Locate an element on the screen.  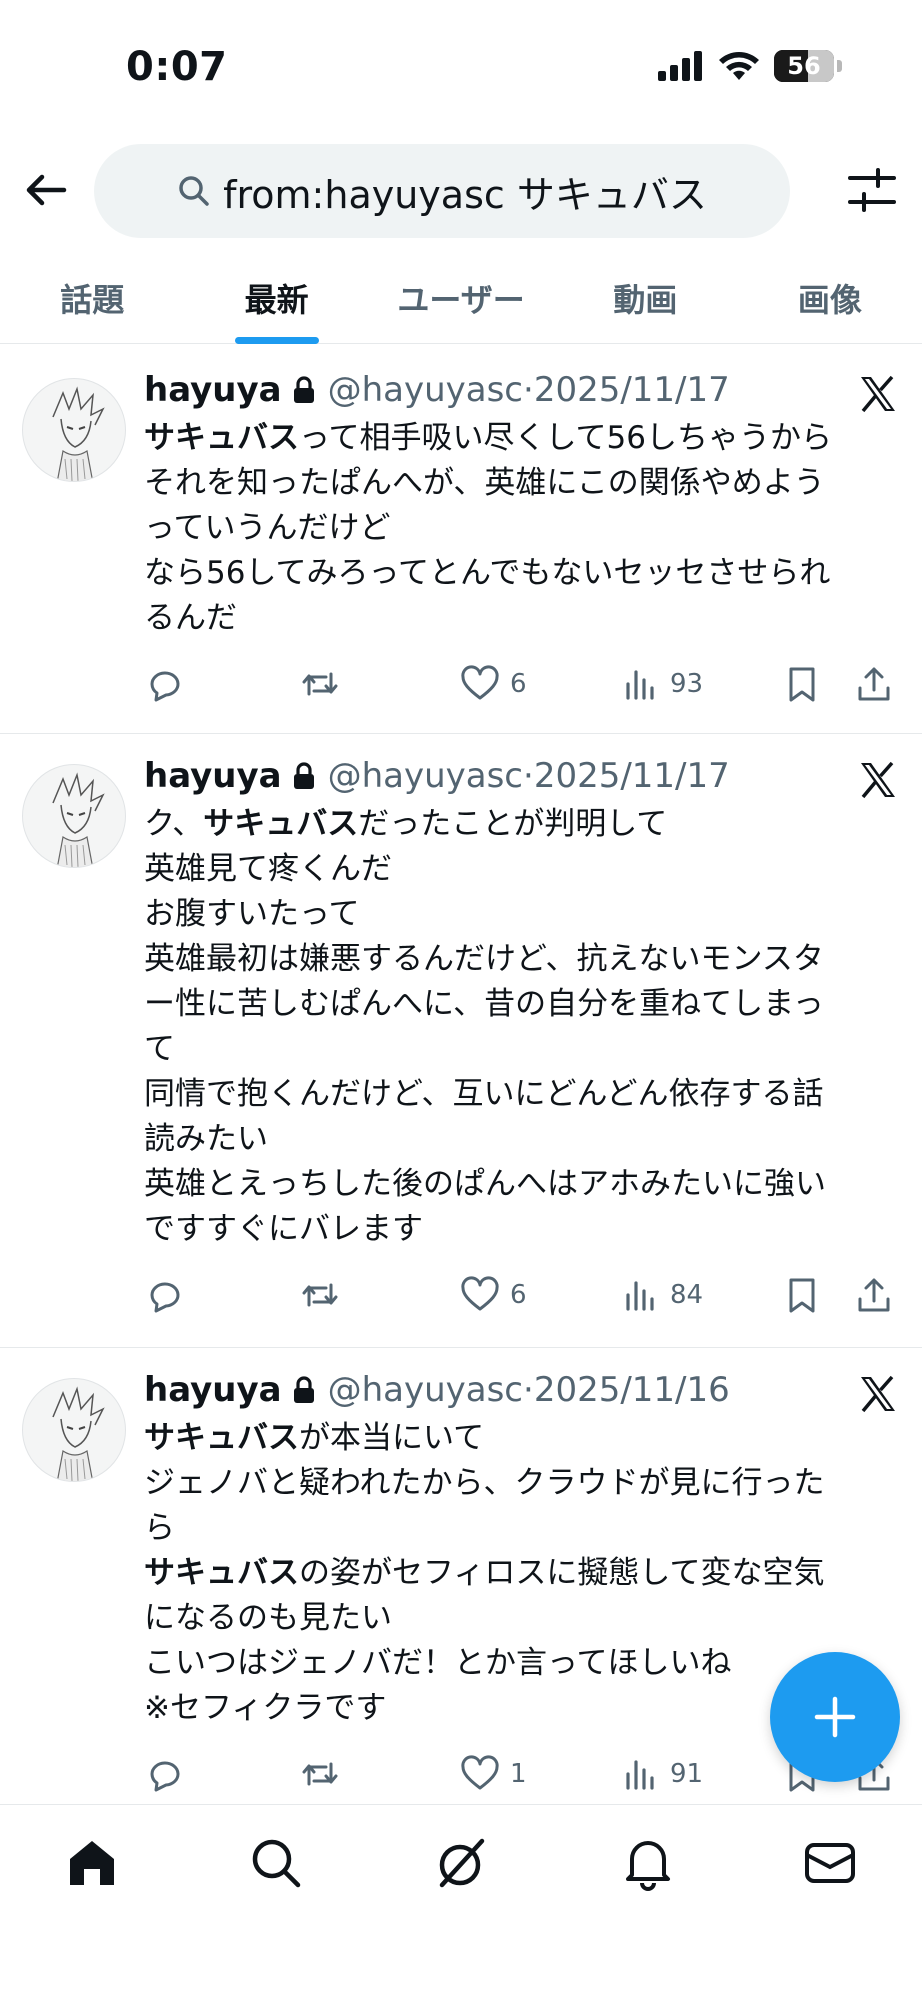
like-count: 1 is located at coordinates (518, 1774).